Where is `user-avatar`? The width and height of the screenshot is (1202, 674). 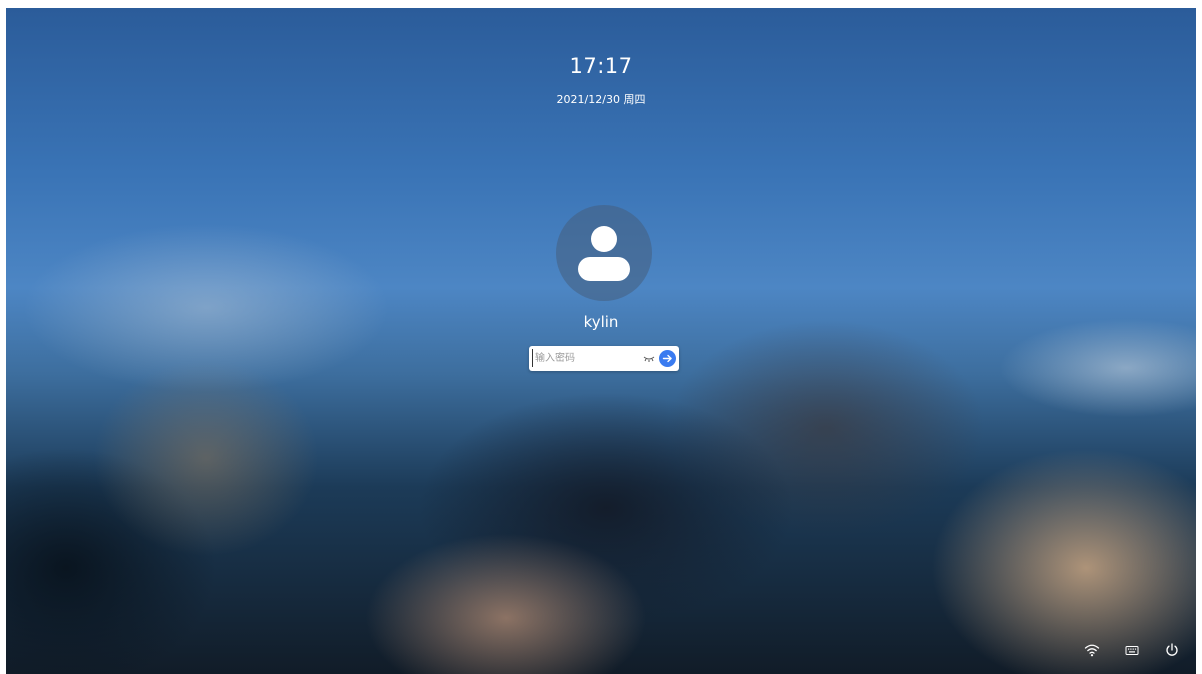
user-avatar is located at coordinates (604, 253).